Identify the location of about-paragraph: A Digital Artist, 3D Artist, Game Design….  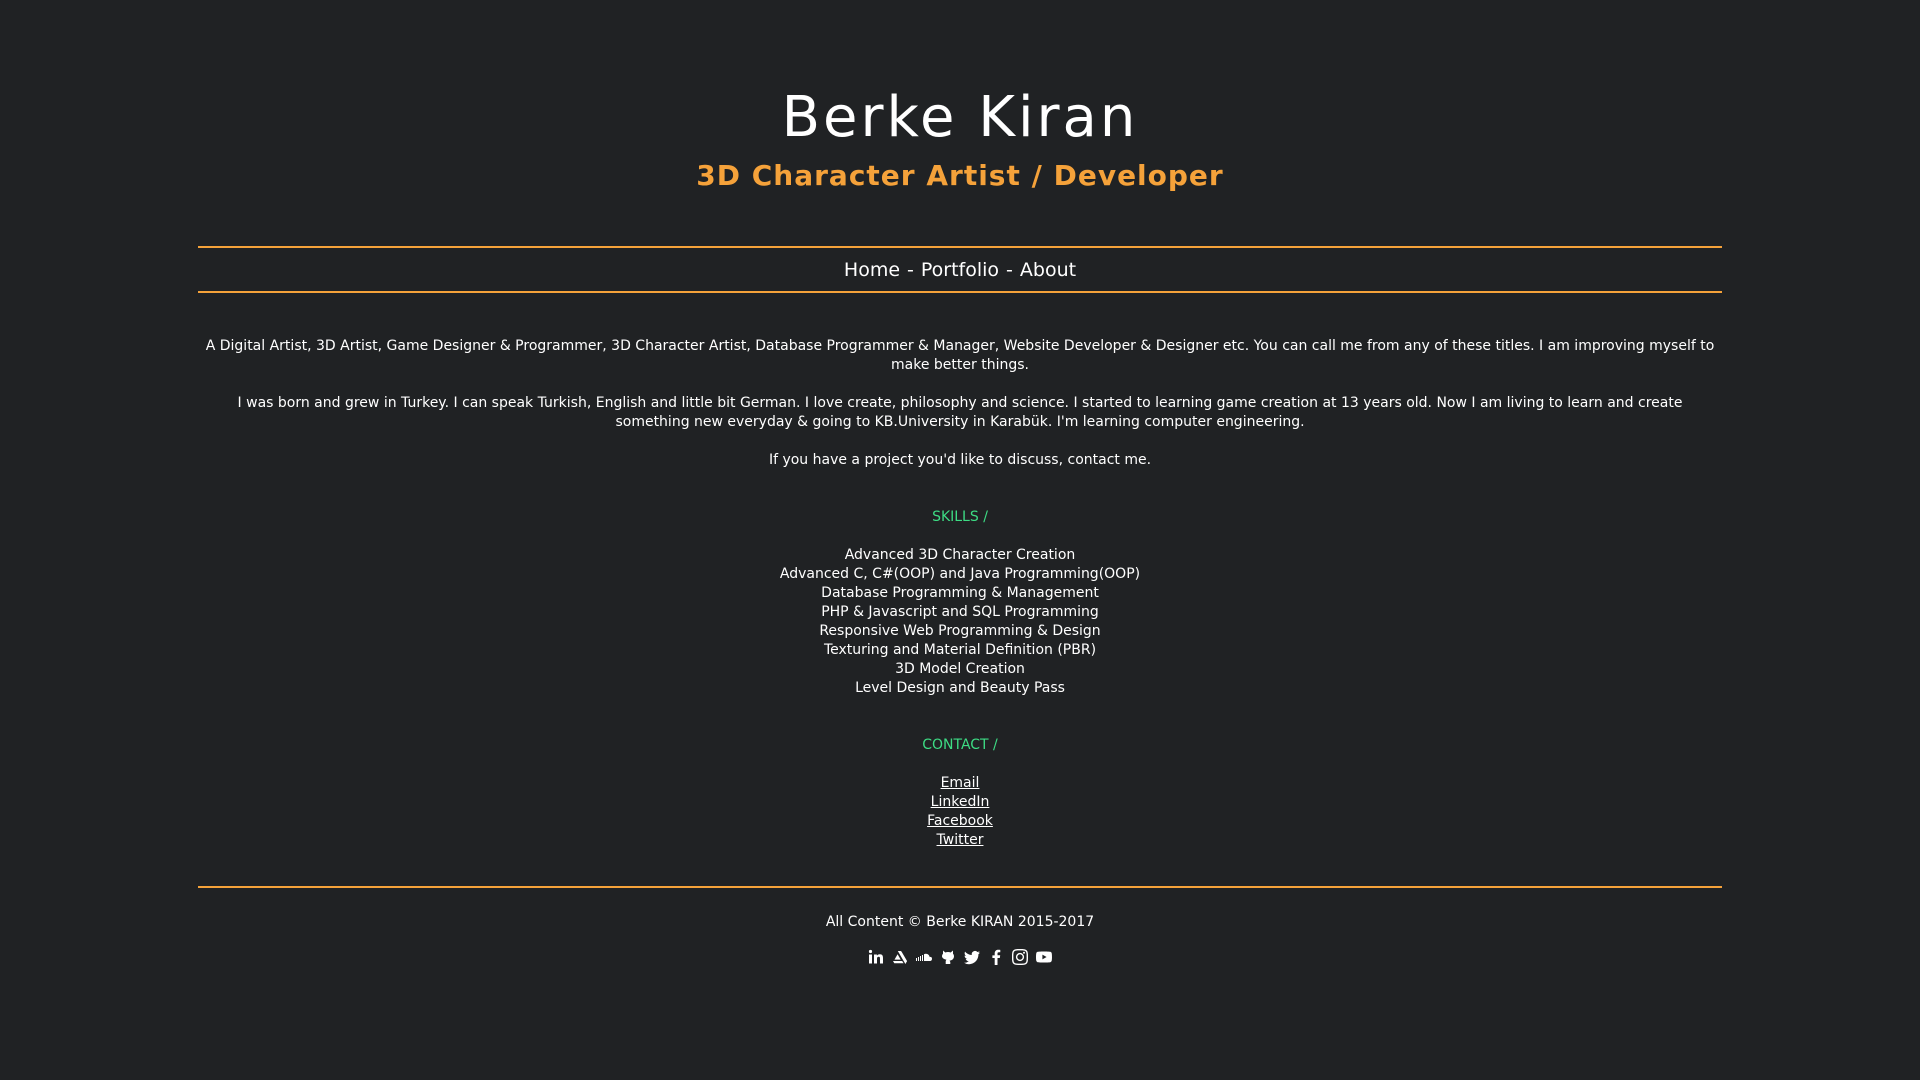
(960, 355).